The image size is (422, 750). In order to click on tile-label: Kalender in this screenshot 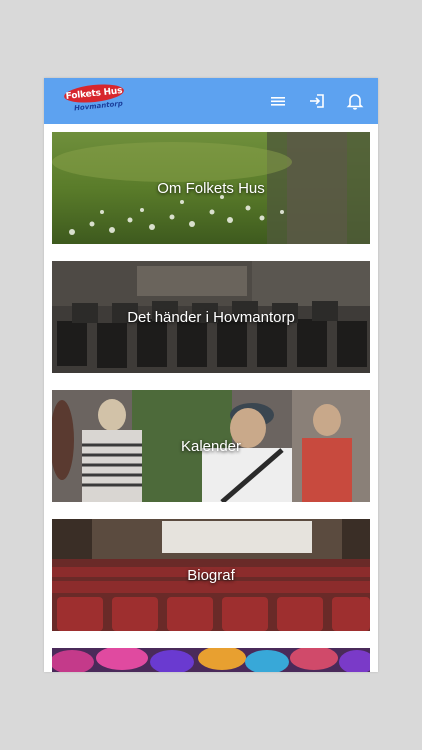, I will do `click(211, 446)`.